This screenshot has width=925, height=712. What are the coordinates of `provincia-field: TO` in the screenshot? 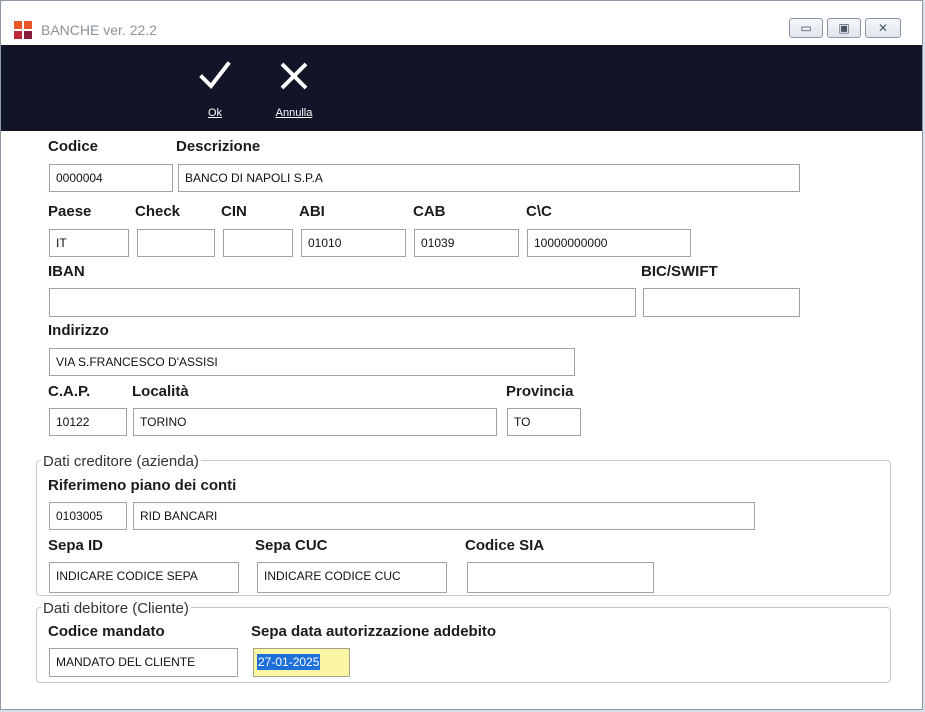 It's located at (544, 422).